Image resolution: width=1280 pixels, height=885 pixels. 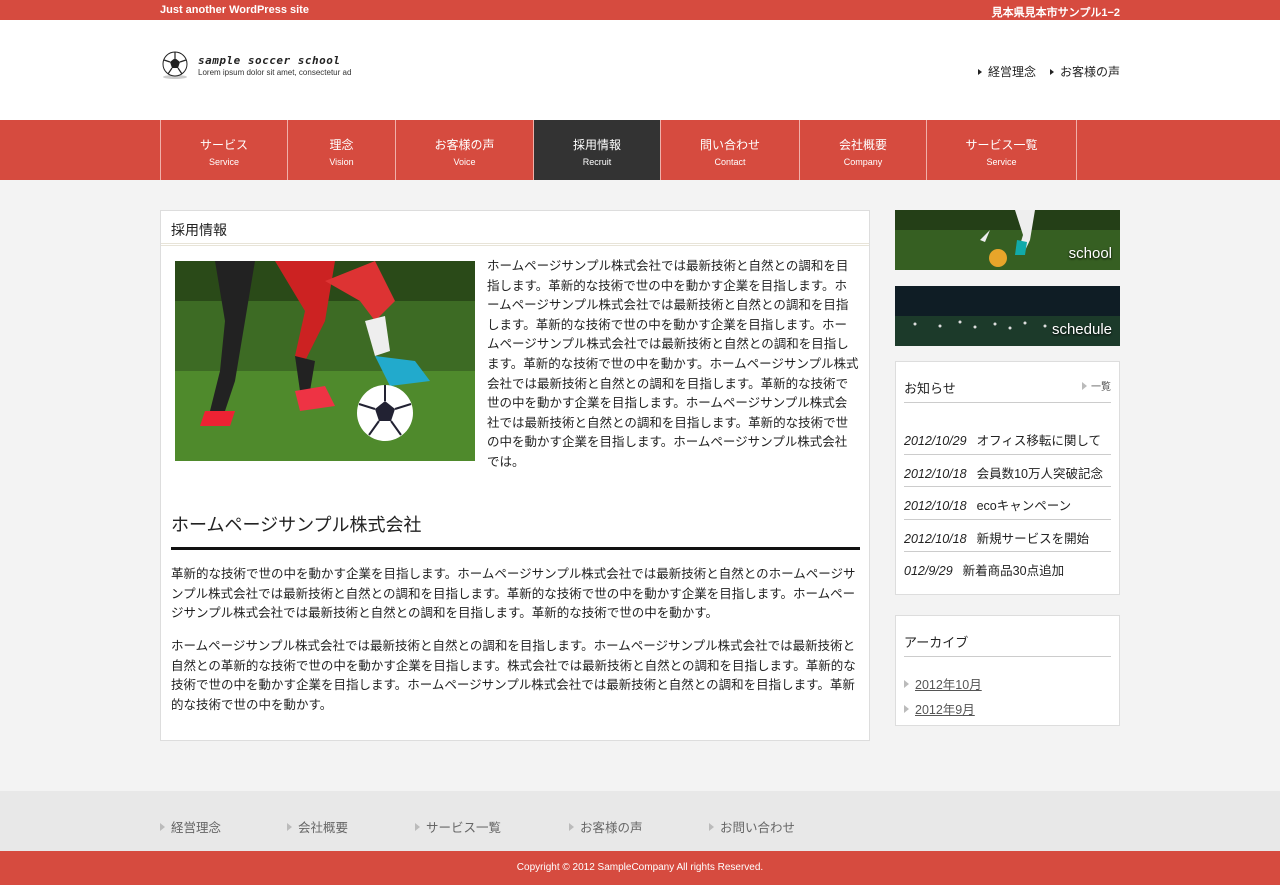 I want to click on school-banner: school, so click(x=1007, y=240).